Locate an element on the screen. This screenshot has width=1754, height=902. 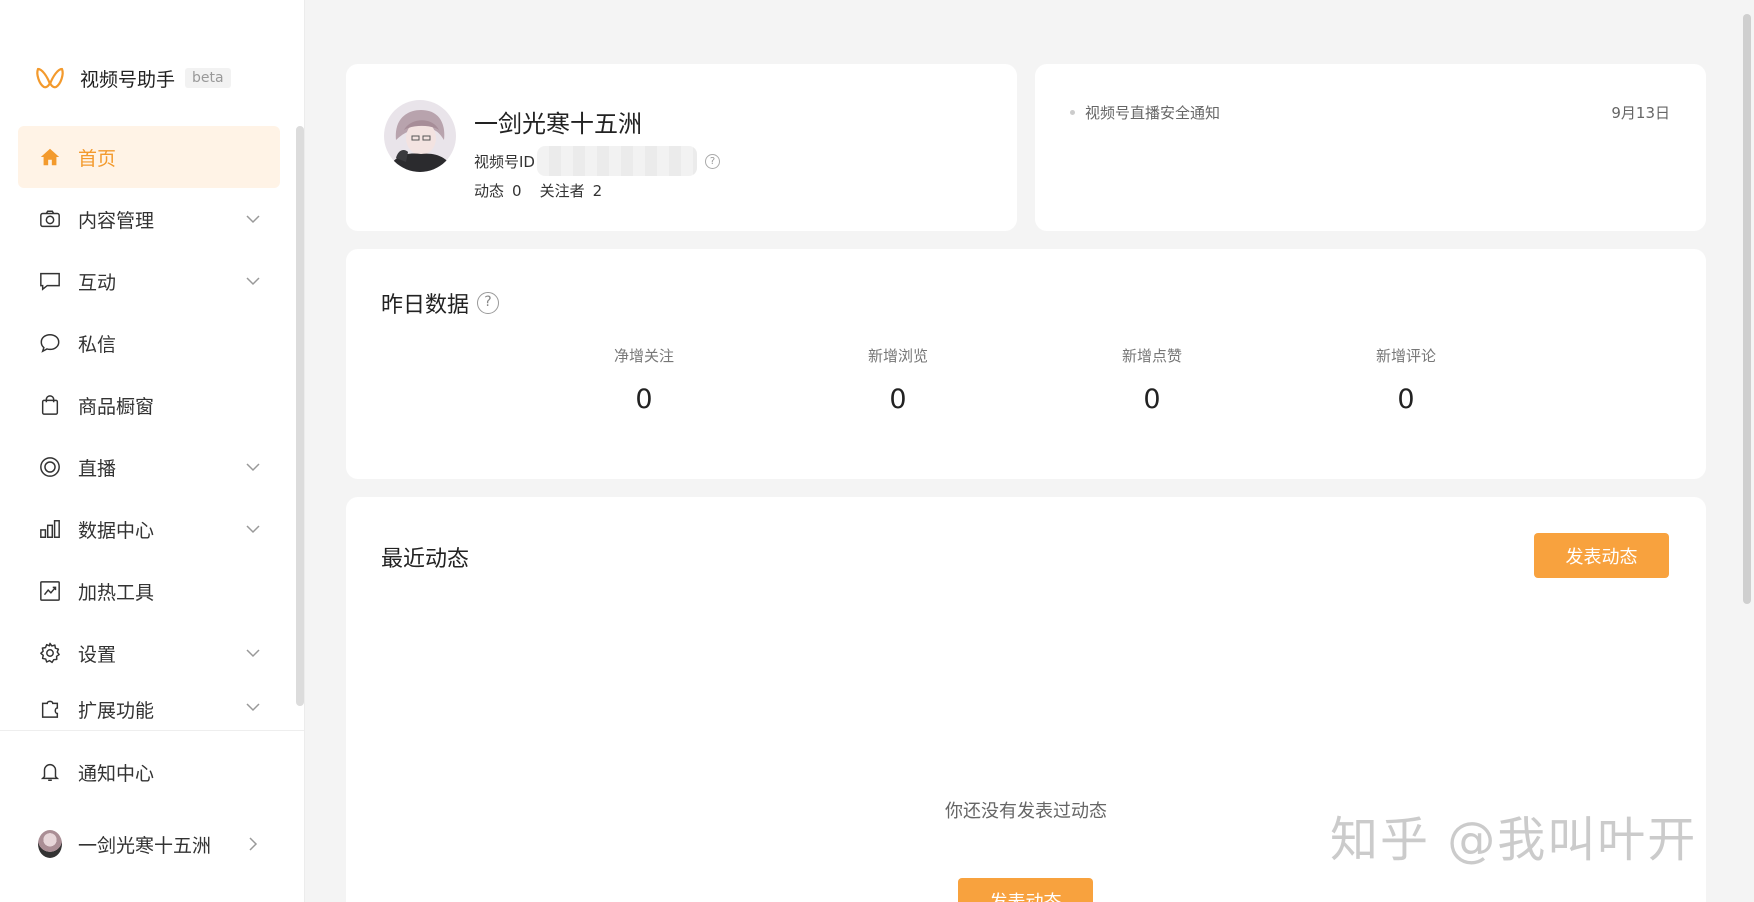
recent-title: 最近动态 is located at coordinates (425, 559).